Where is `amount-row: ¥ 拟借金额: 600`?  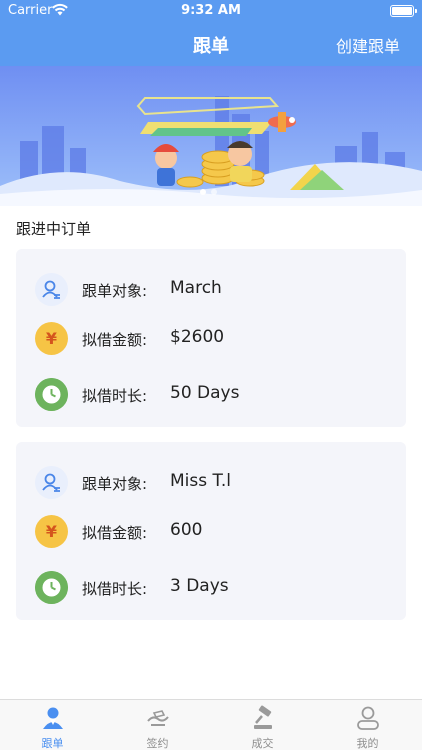
amount-row: ¥ 拟借金额: 600 is located at coordinates (211, 532).